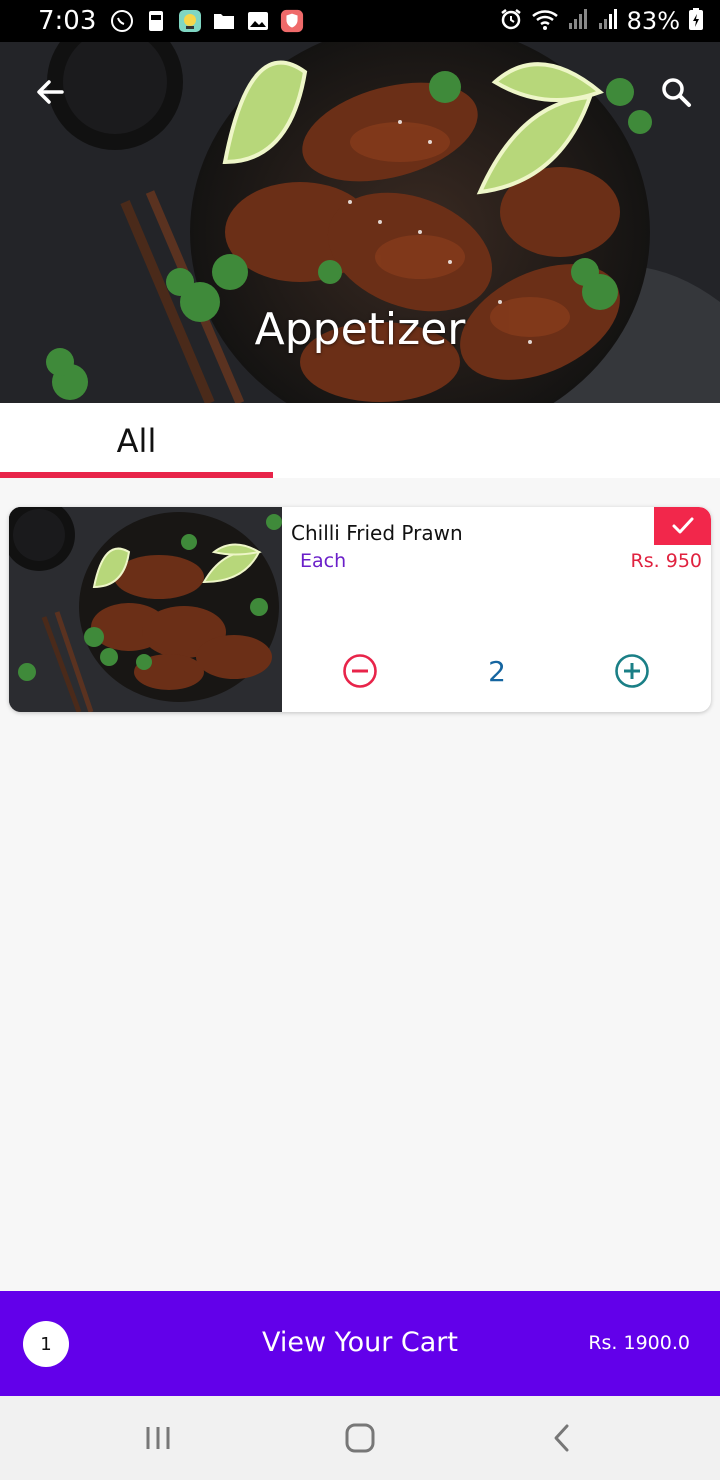  I want to click on item-price: Rs. 950, so click(666, 561).